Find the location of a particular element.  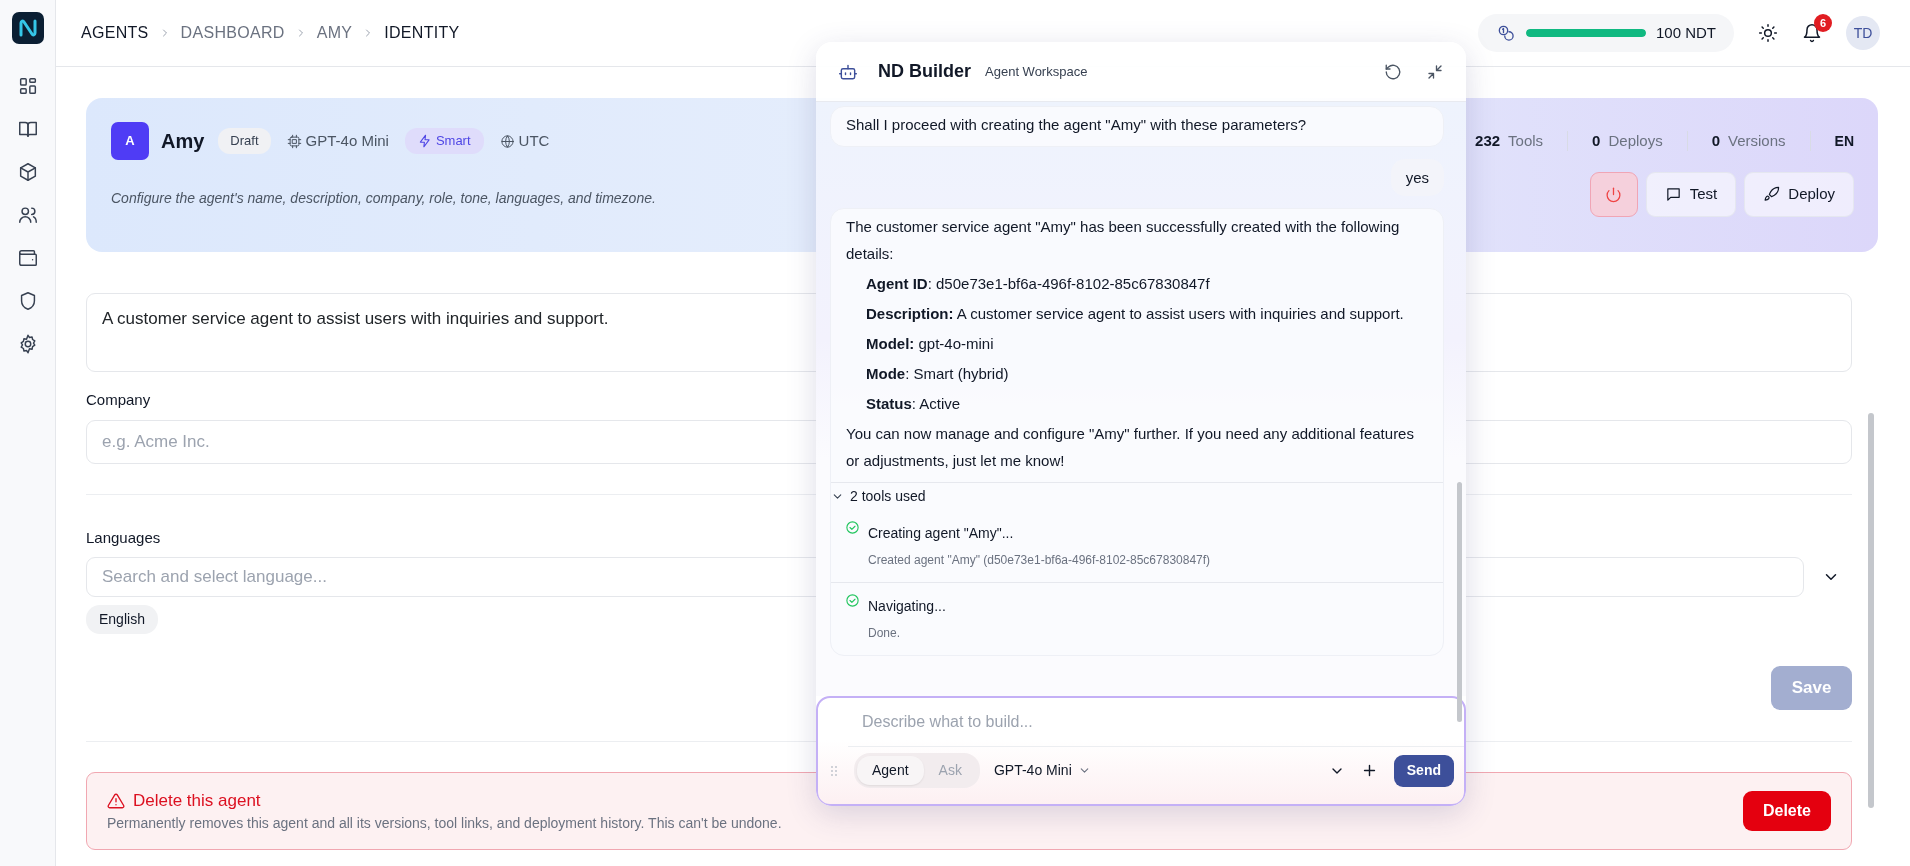

detail-line: Description: A customer service agent to assist users with inquiries and support. is located at coordinates (1135, 314).